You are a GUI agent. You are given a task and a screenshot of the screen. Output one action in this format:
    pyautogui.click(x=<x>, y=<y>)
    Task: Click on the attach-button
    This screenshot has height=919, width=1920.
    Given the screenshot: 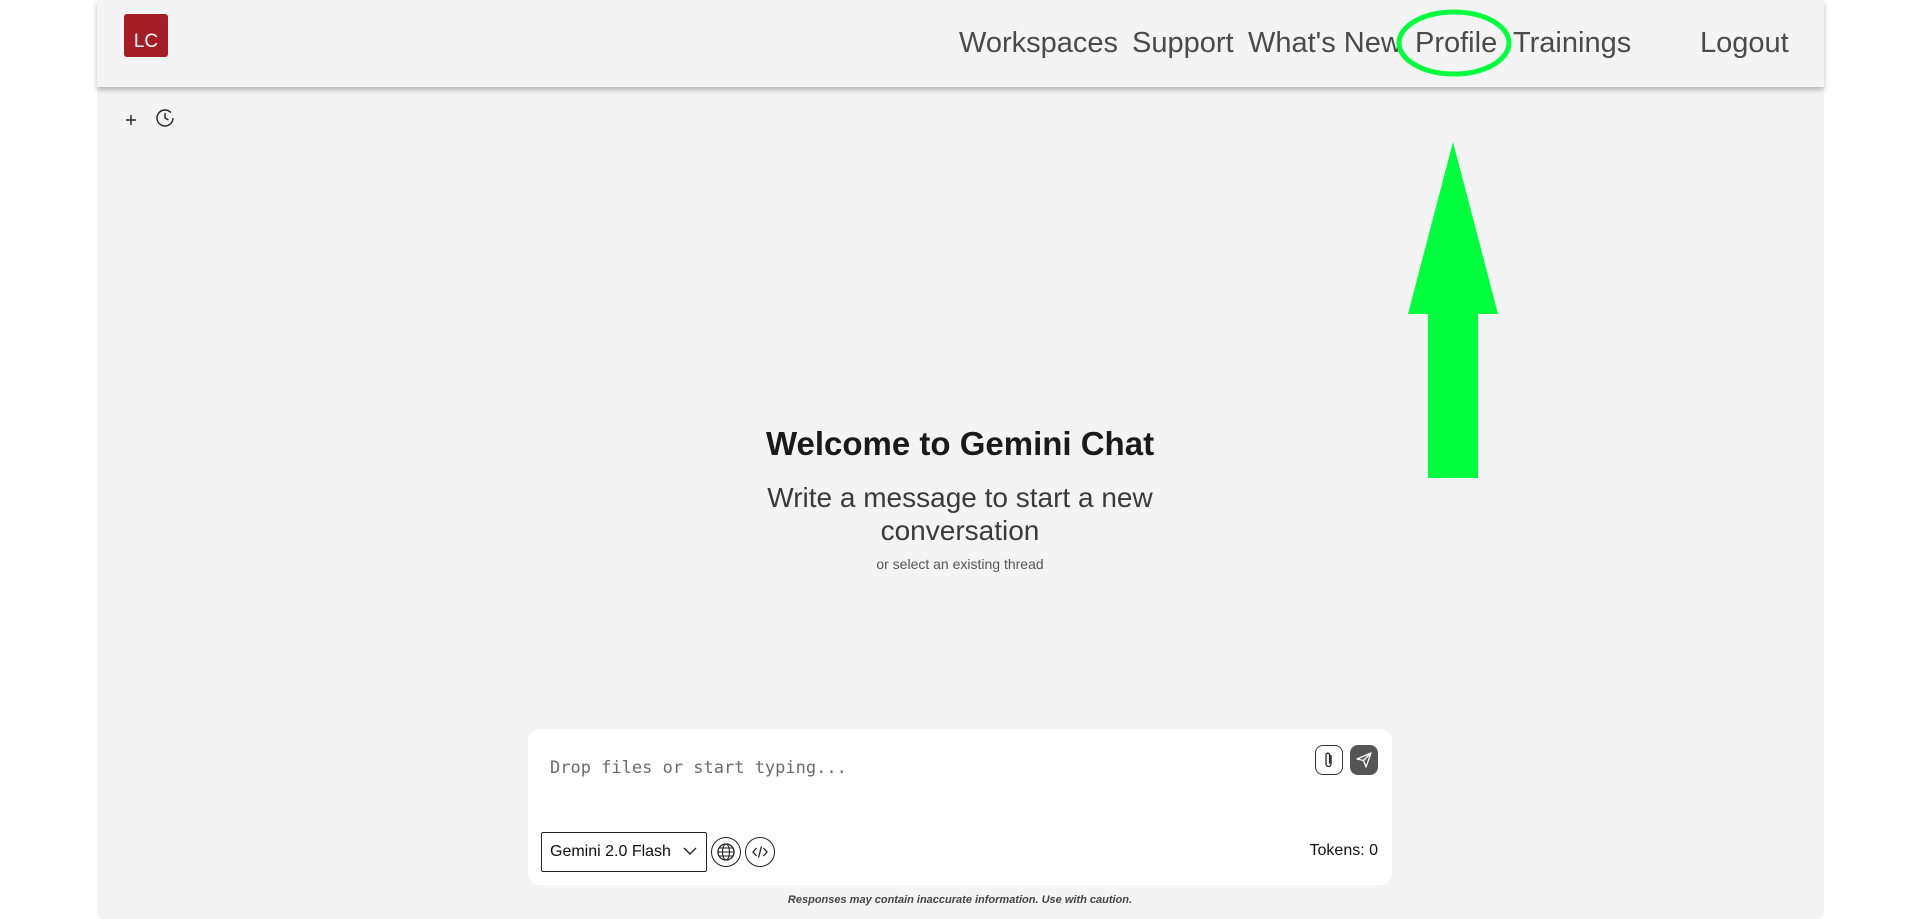 What is the action you would take?
    pyautogui.click(x=1329, y=760)
    